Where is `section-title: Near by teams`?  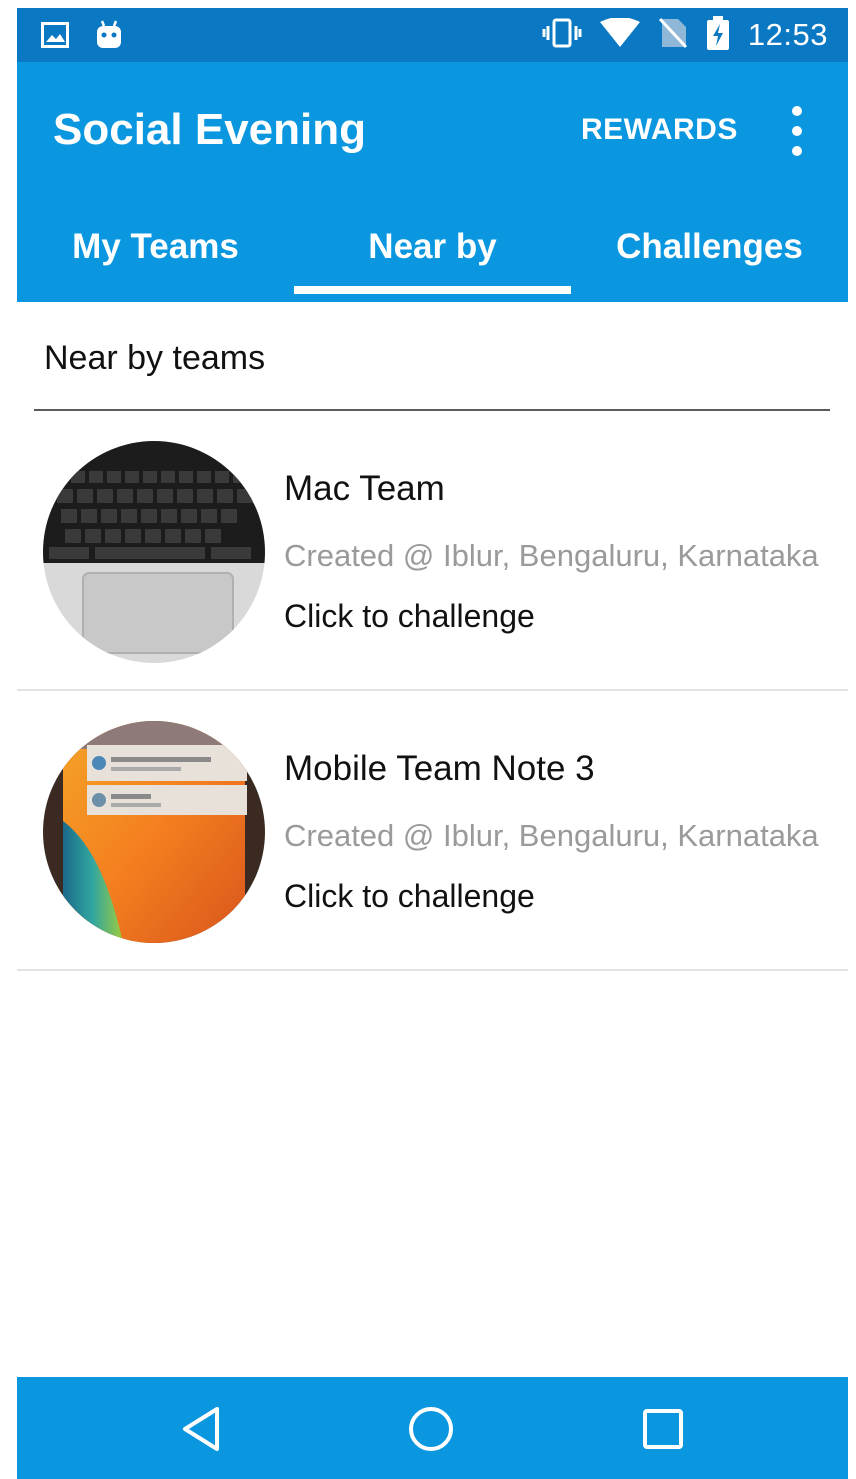
section-title: Near by teams is located at coordinates (155, 358).